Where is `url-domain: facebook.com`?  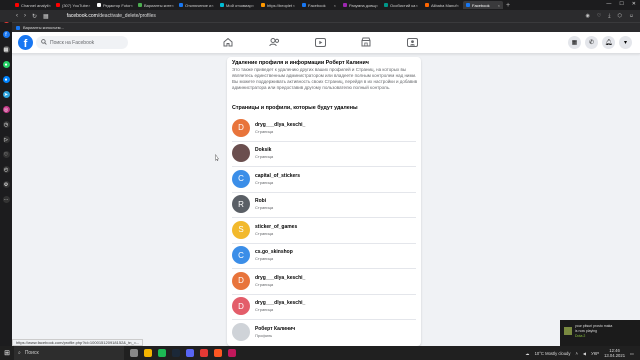 url-domain: facebook.com is located at coordinates (82, 16).